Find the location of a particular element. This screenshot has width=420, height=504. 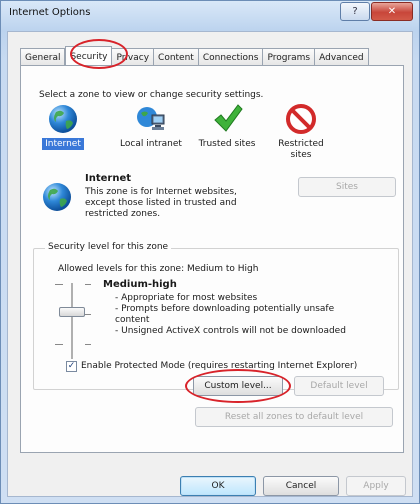

zone-restricted-sites: Restricted sites is located at coordinates (301, 132).